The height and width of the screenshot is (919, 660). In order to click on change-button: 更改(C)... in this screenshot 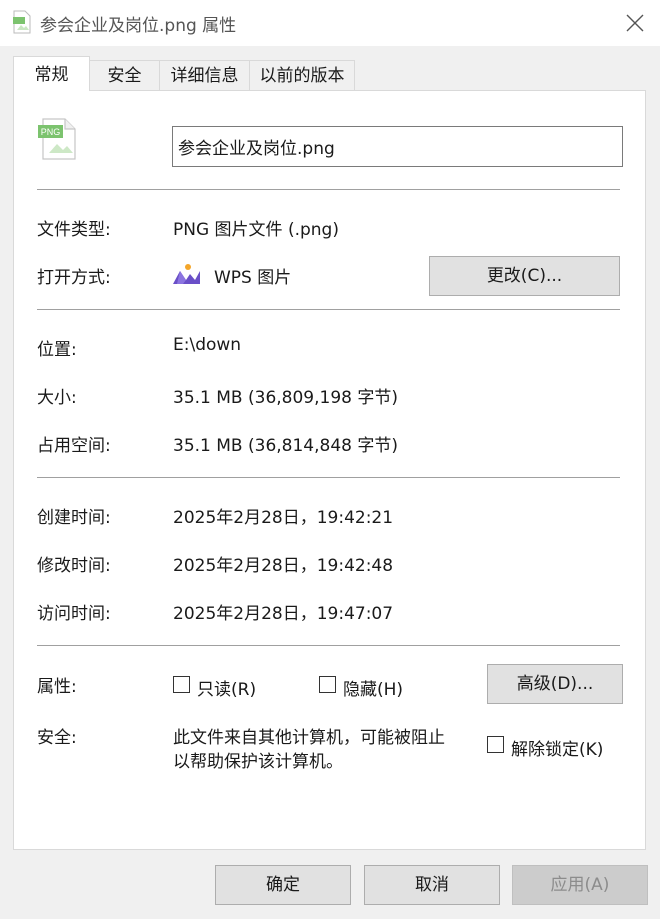, I will do `click(524, 276)`.